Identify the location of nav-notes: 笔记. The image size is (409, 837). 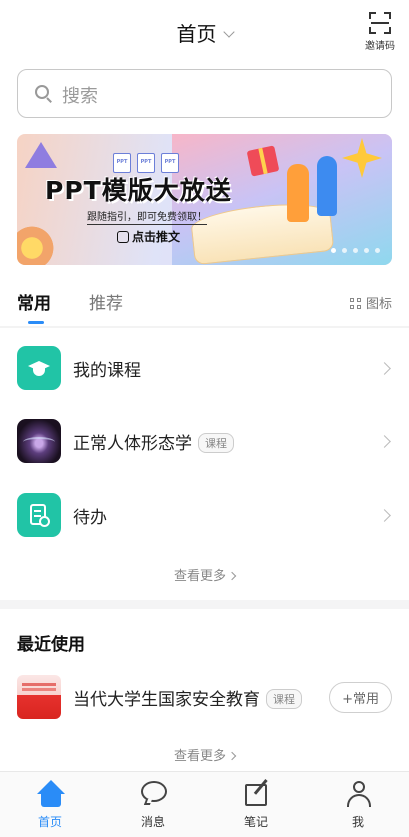
(256, 804).